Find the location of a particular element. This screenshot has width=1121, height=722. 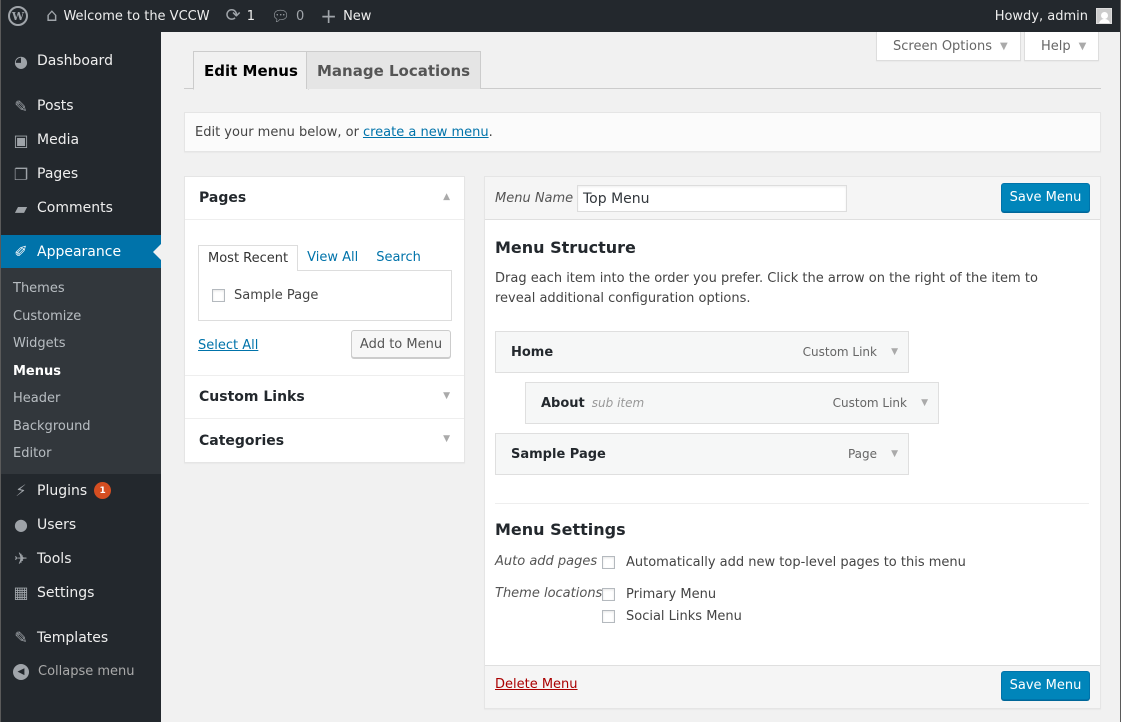

notice-text: Edit your menu below, or is located at coordinates (277, 132).